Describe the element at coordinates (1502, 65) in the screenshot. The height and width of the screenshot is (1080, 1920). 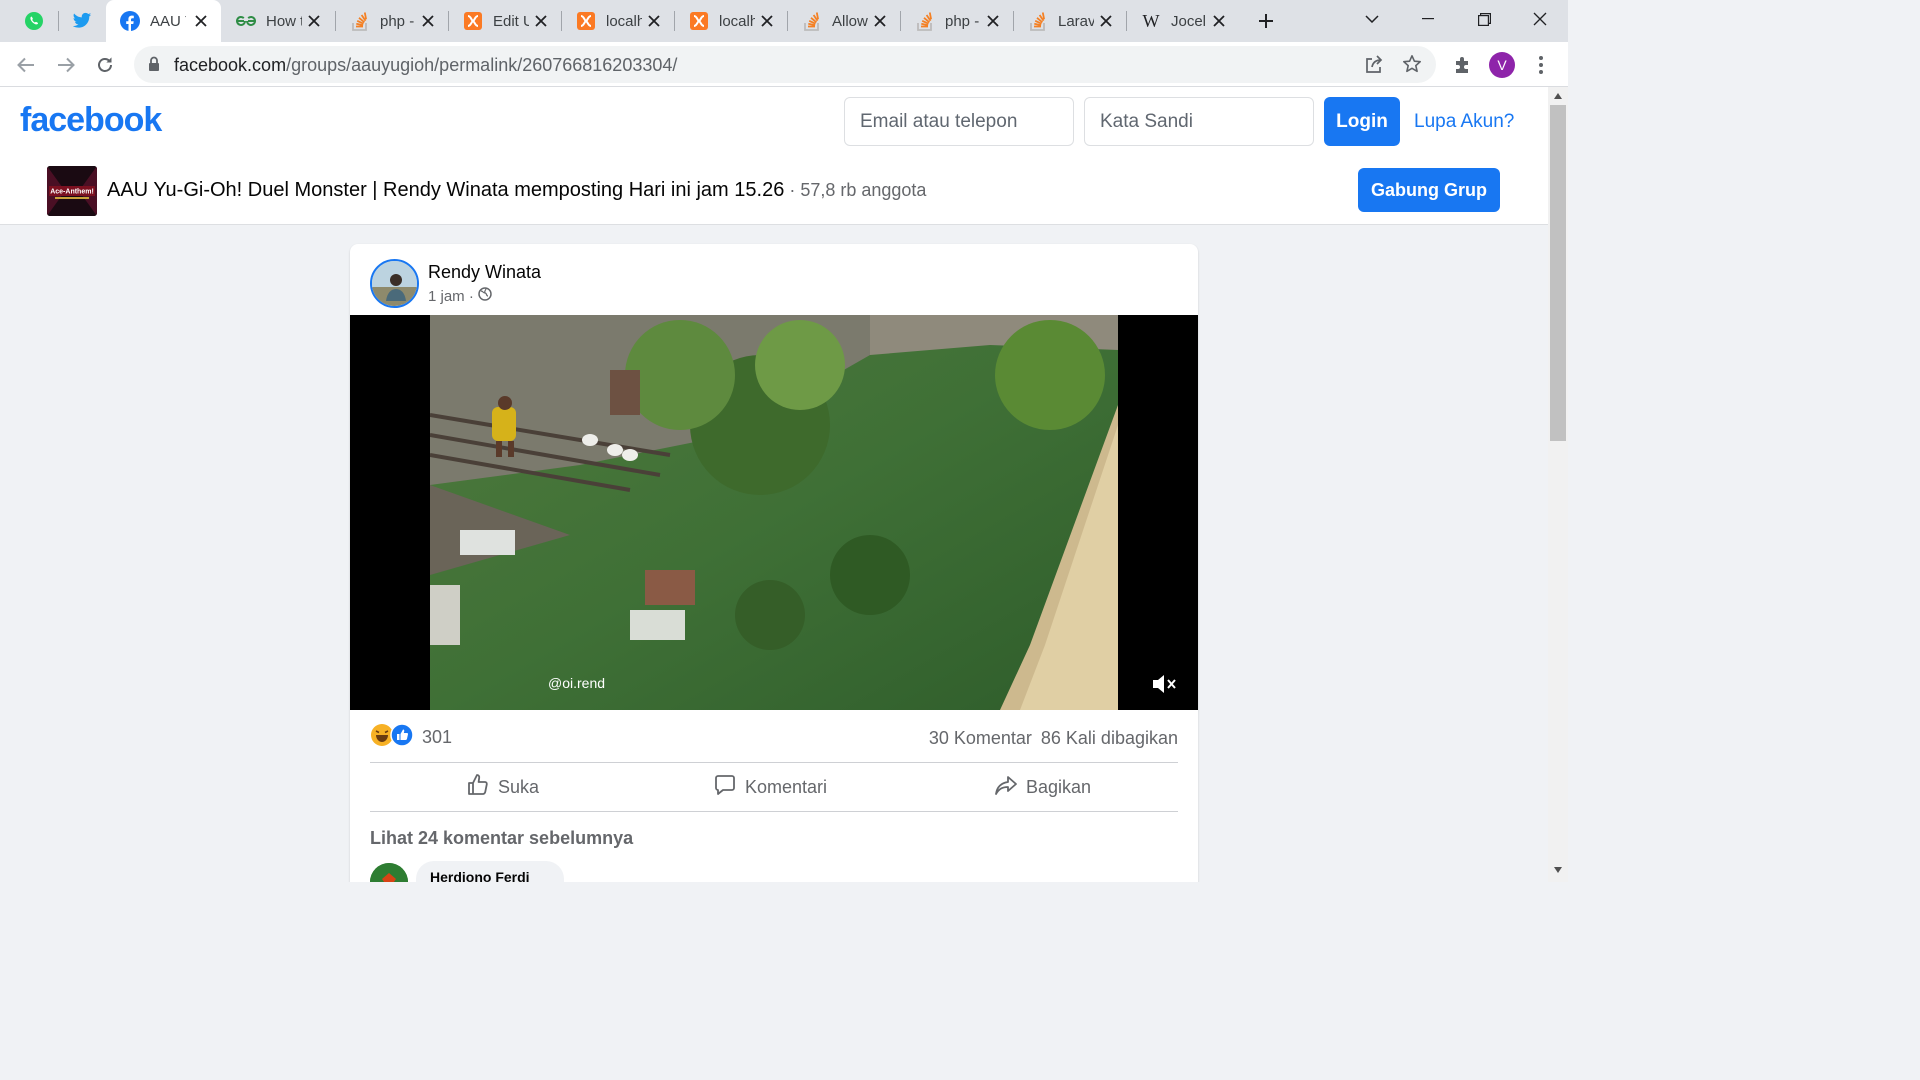
I see `profile-button: V` at that location.